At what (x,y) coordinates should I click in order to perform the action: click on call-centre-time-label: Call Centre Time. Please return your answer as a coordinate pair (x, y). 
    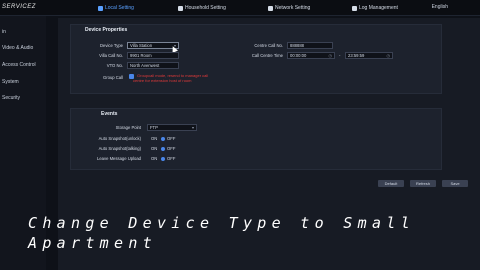
    Looking at the image, I should click on (267, 55).